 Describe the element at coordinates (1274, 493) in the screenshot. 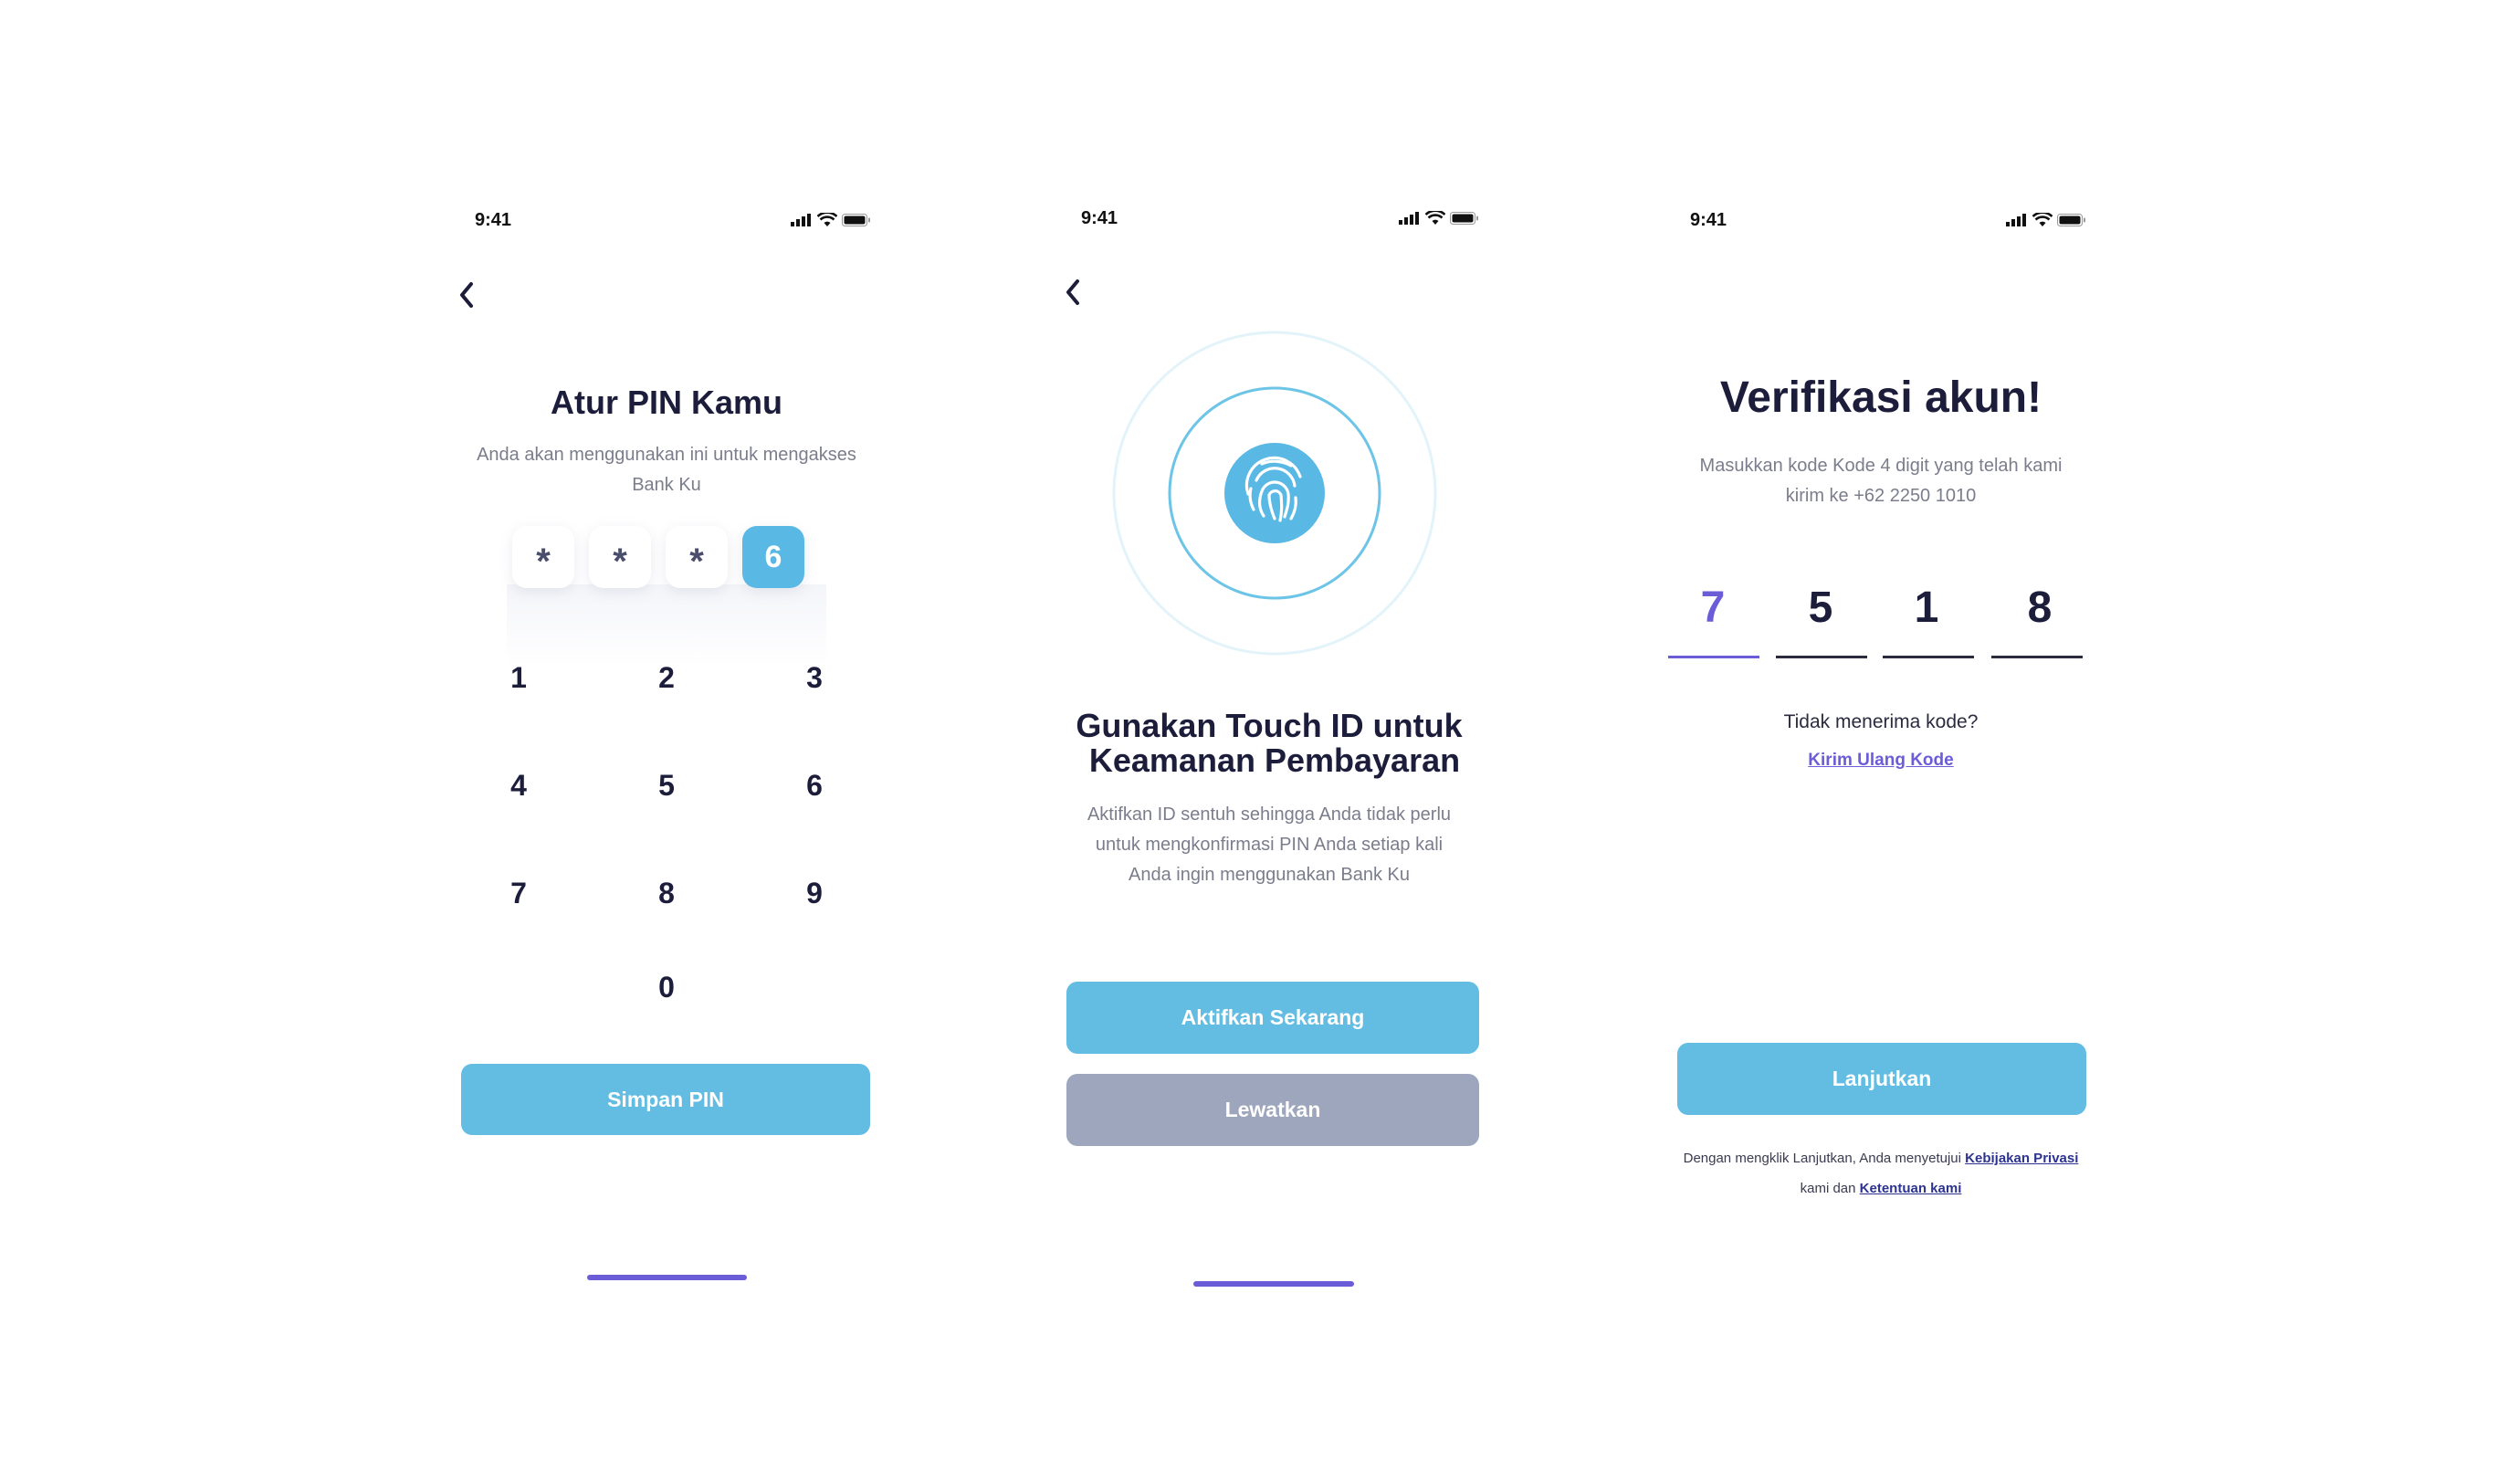

I see `touch-id-illustration` at that location.